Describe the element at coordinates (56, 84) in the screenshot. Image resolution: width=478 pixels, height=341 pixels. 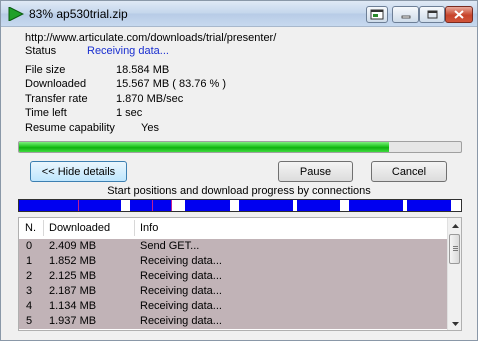
I see `downloaded-label: Downloaded` at that location.